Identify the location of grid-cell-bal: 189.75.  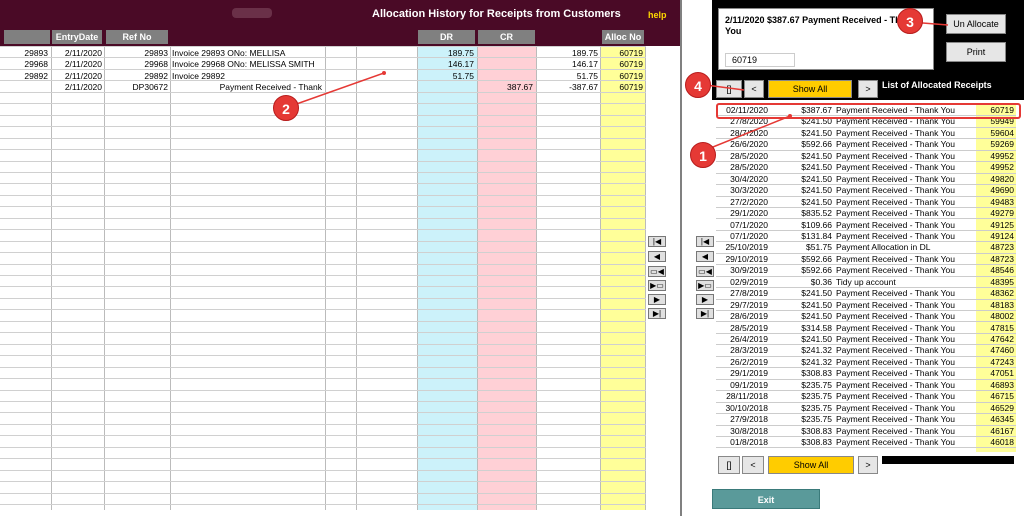
(568, 53).